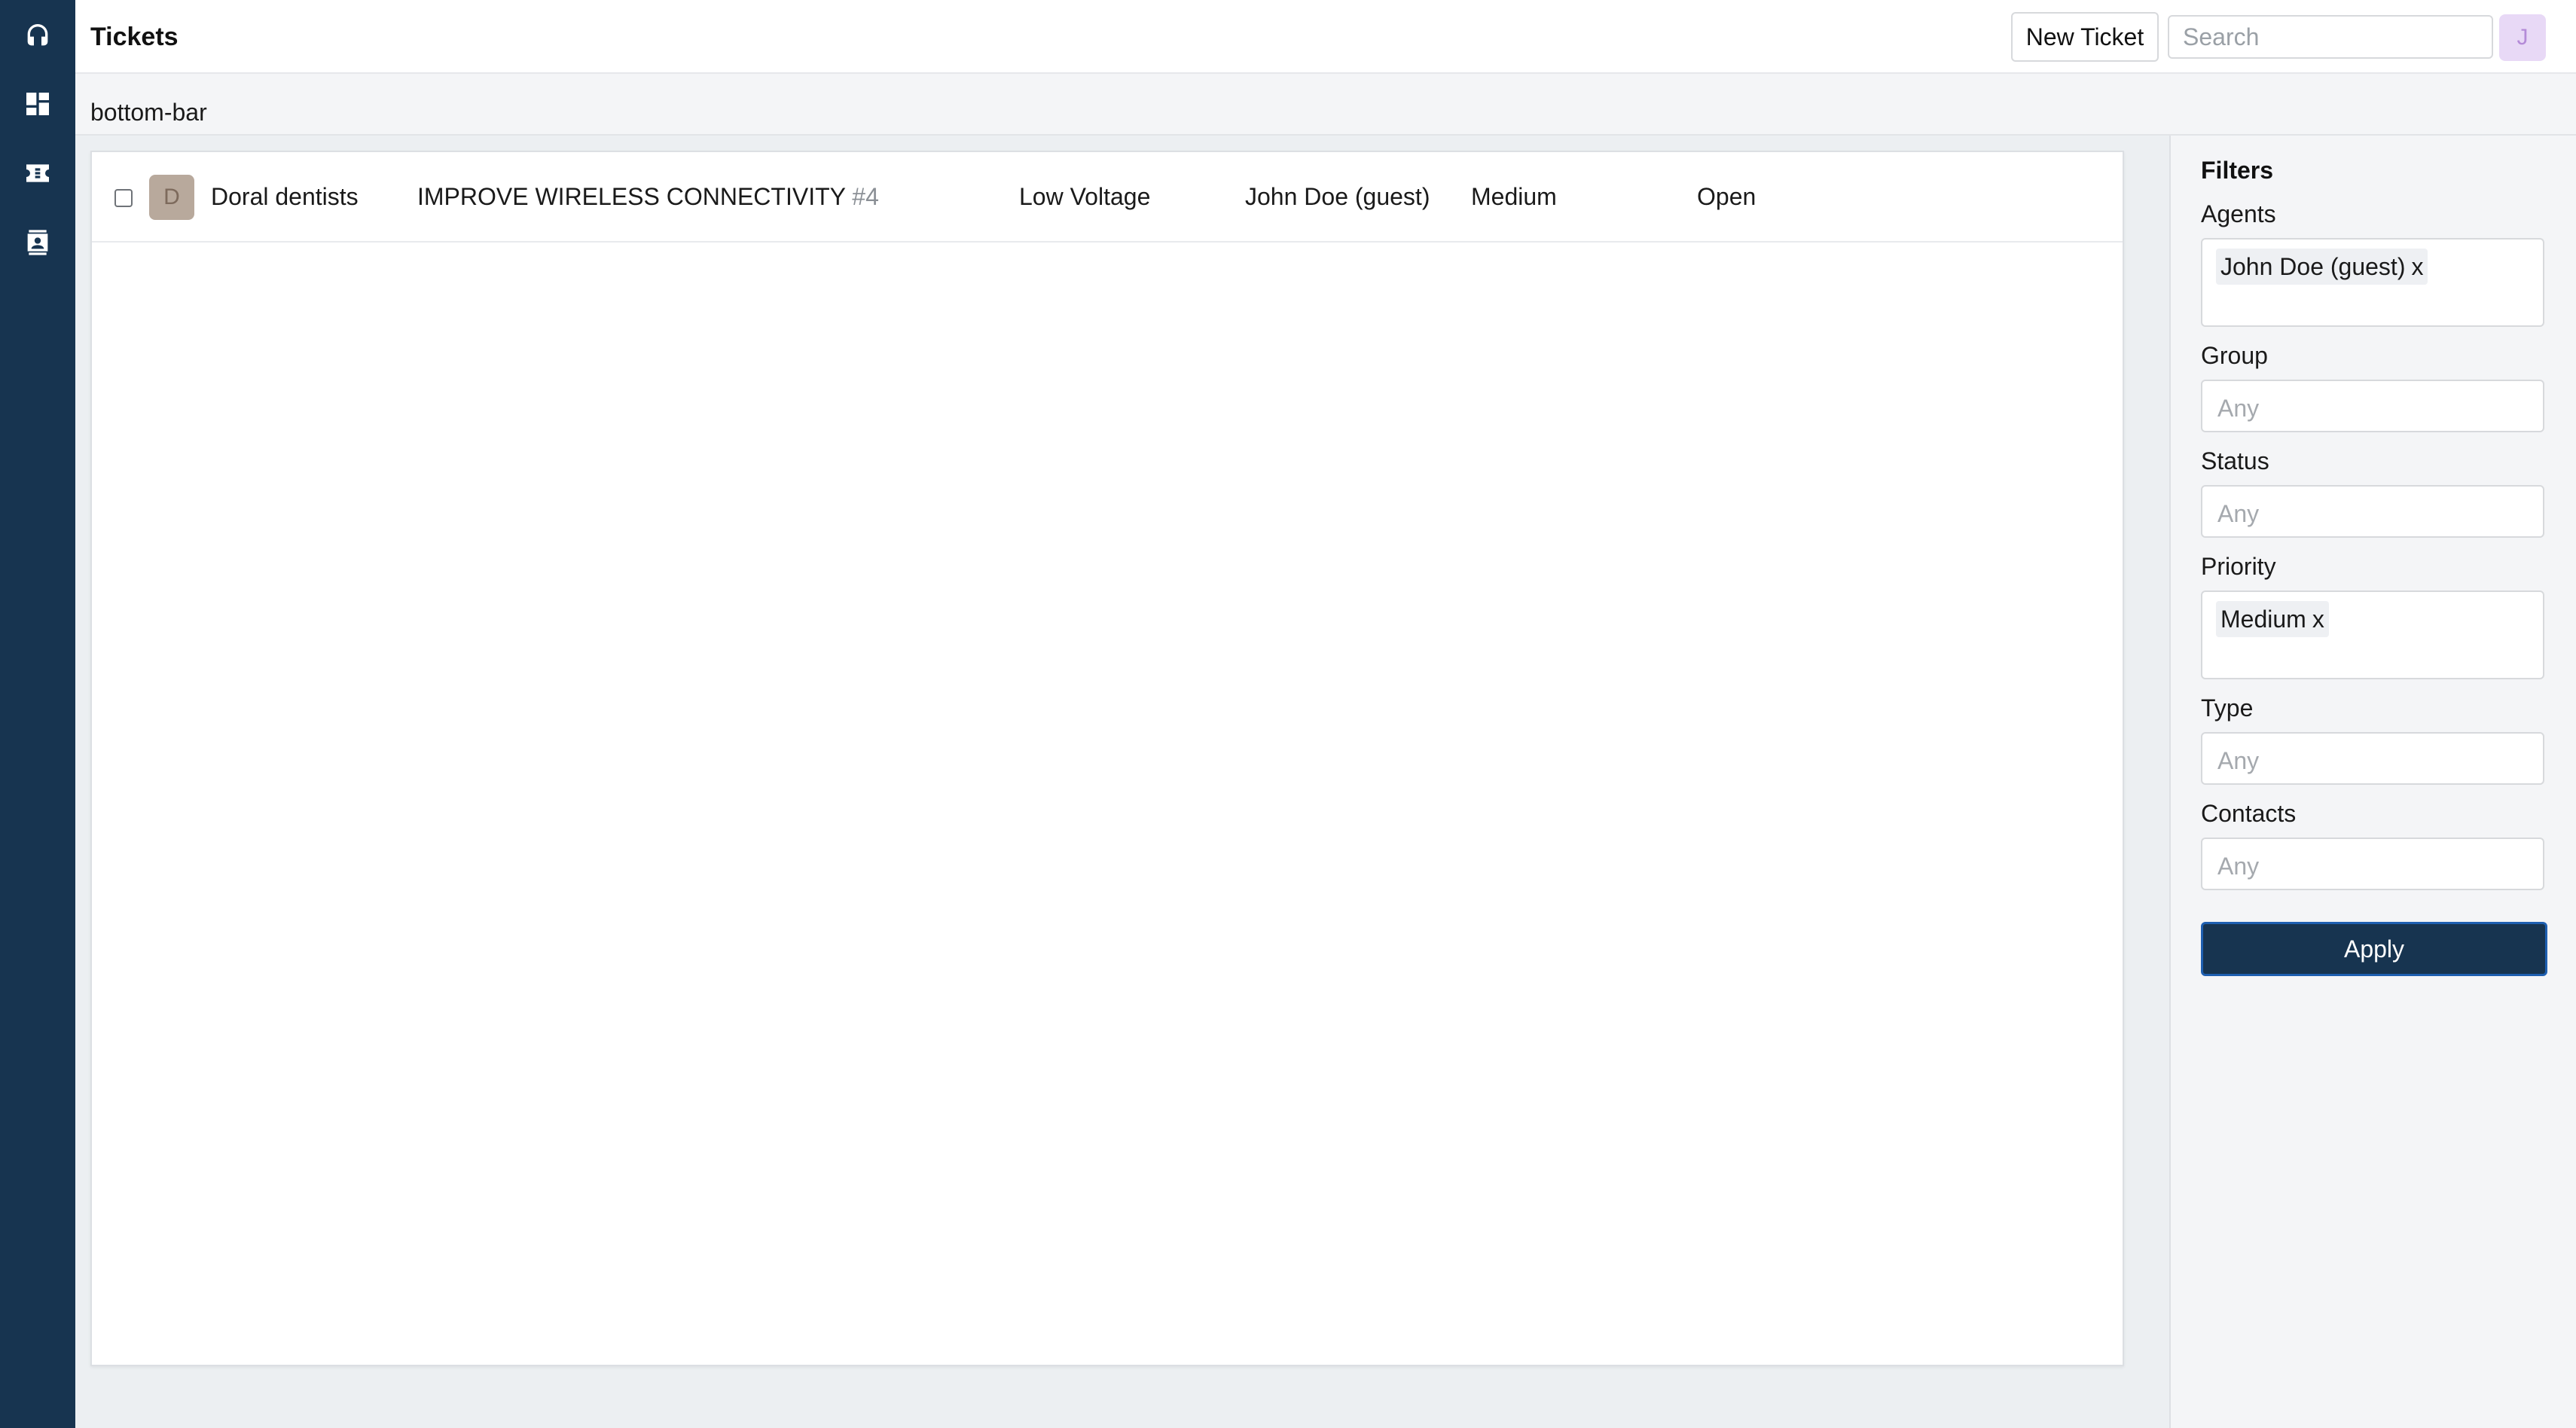 The image size is (2576, 1428). I want to click on ticket-subject-cell: IMPROVE WIRELESS CONNECTIVITY #4, so click(648, 197).